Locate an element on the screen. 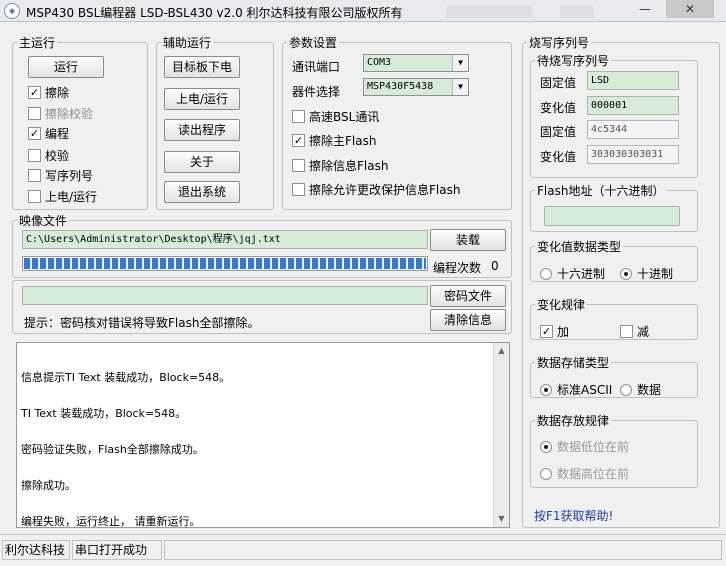  hex-label: 十六进制 is located at coordinates (581, 274).